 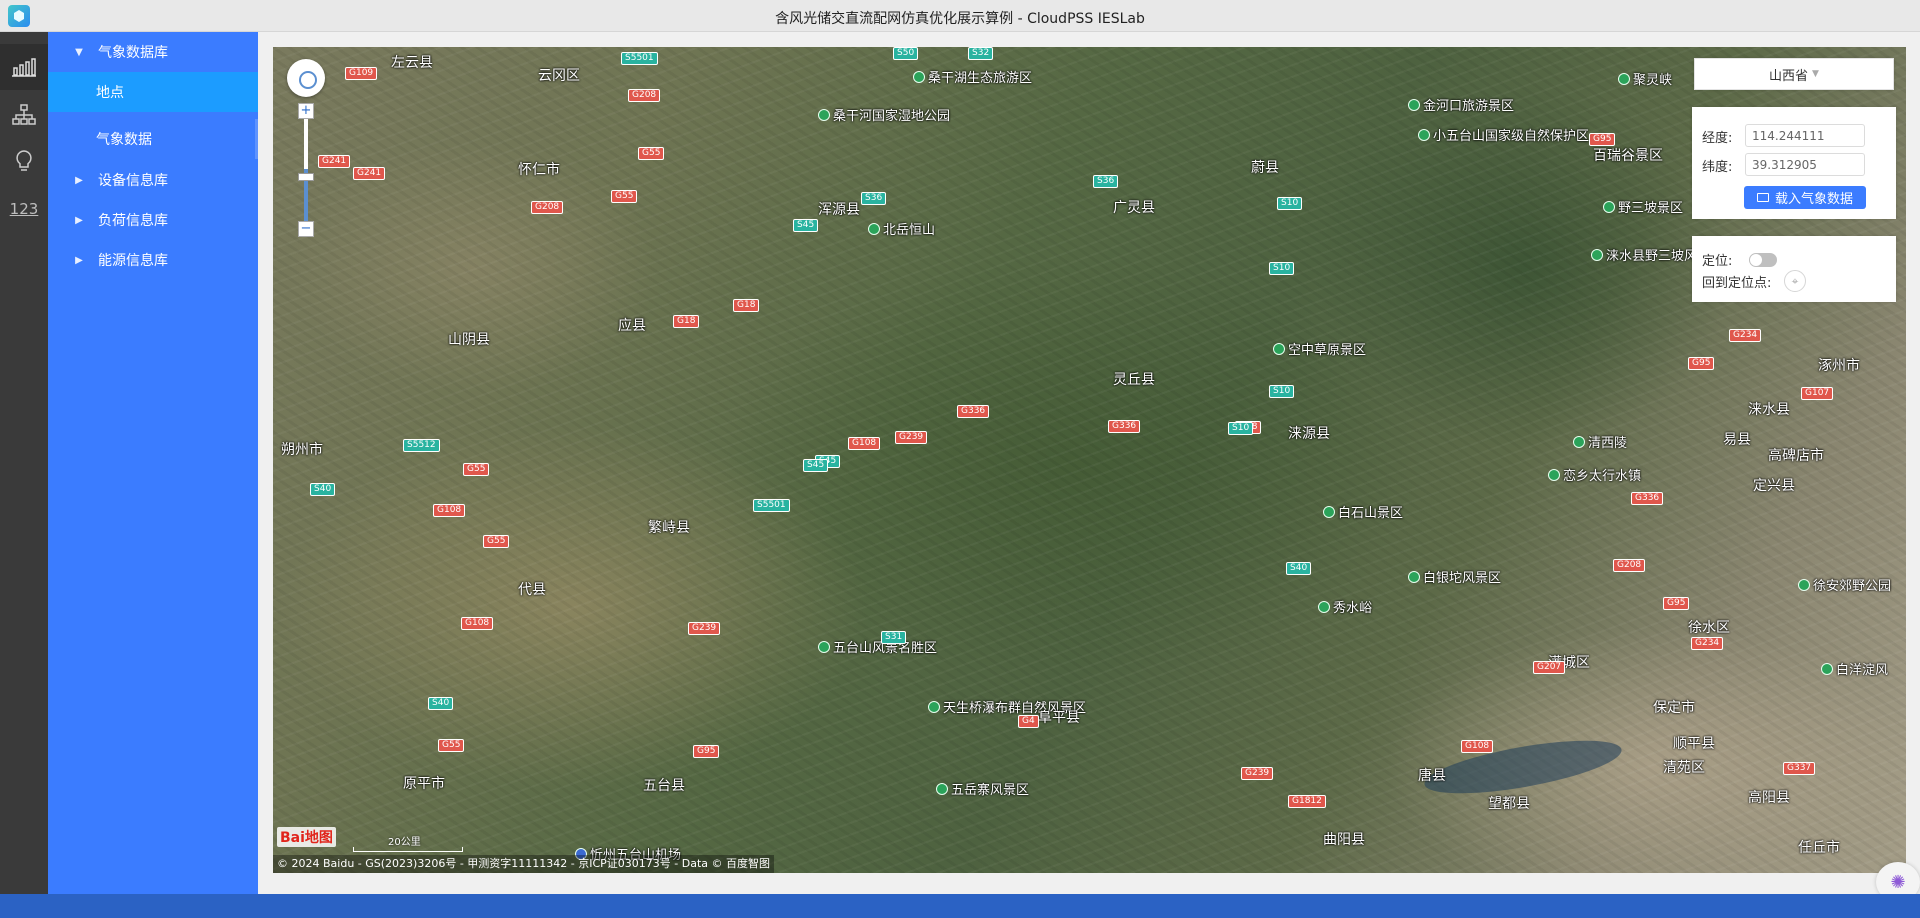 I want to click on tree-item-weather-db: ▼ 气象数据库, so click(x=153, y=52).